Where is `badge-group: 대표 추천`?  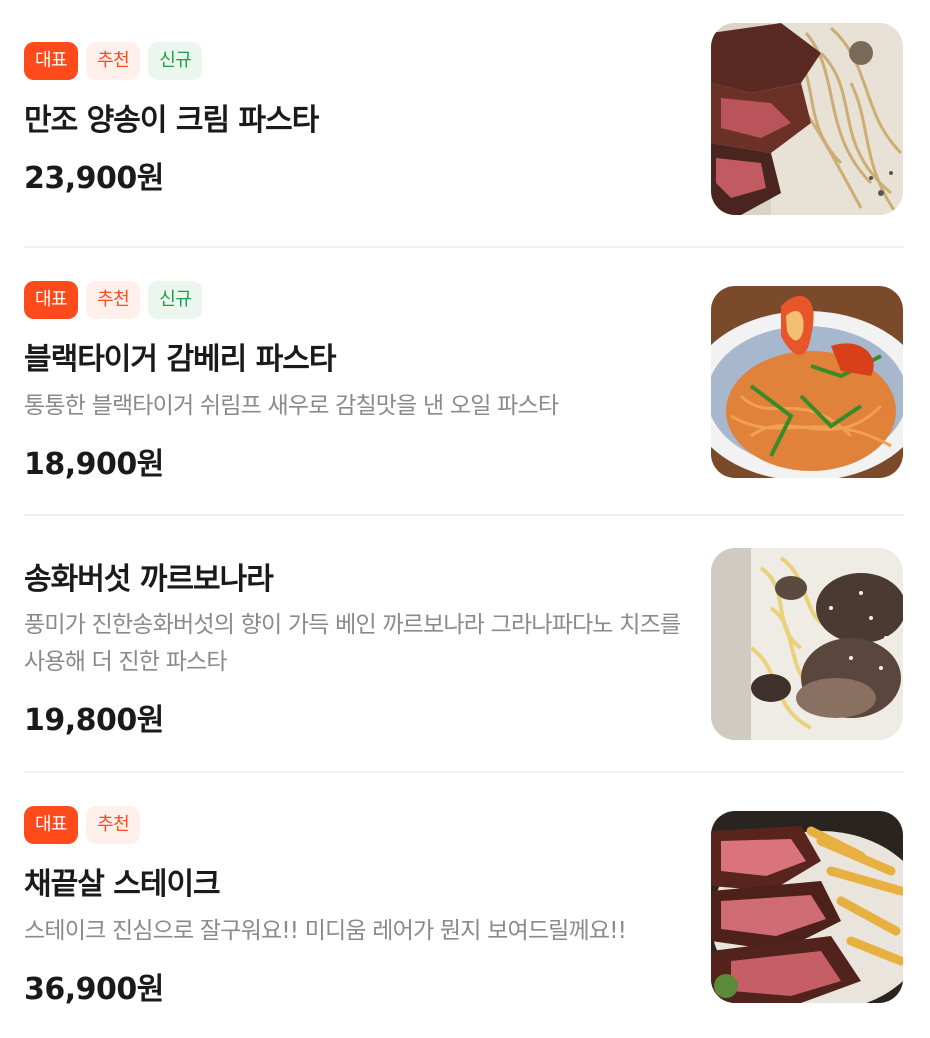 badge-group: 대표 추천 is located at coordinates (82, 825).